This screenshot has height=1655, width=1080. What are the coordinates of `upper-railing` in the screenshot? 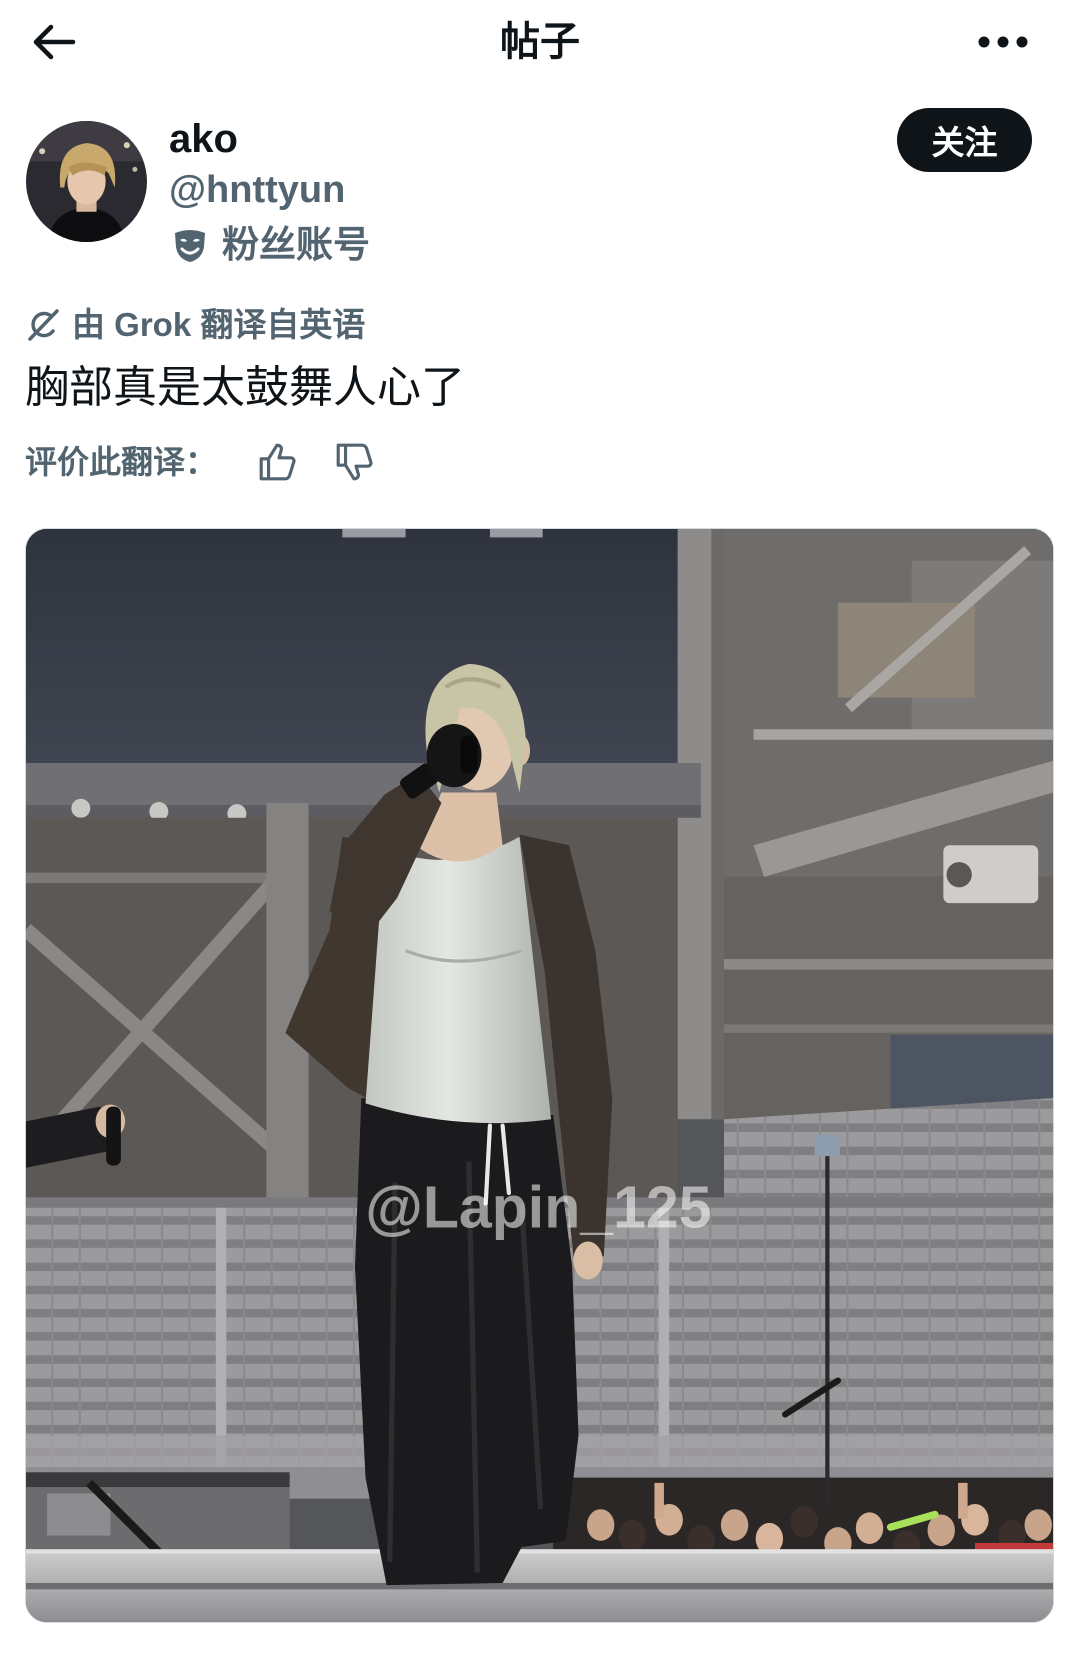 It's located at (903, 734).